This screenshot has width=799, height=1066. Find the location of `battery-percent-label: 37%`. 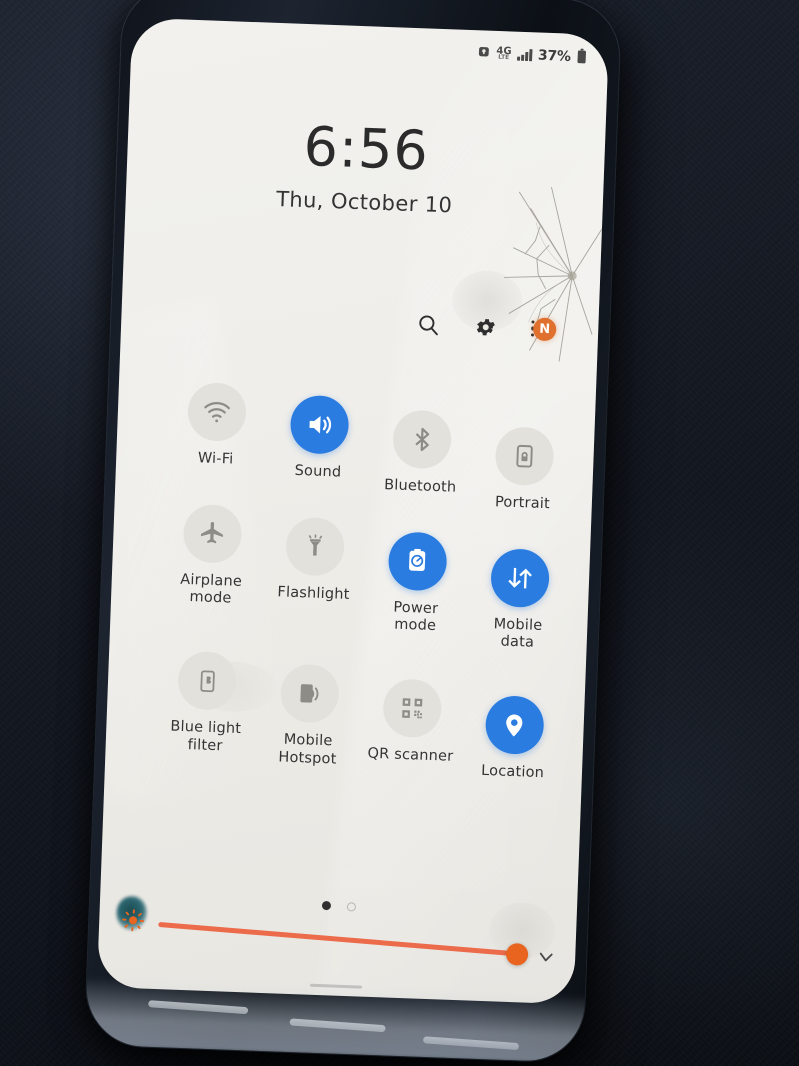

battery-percent-label: 37% is located at coordinates (554, 56).